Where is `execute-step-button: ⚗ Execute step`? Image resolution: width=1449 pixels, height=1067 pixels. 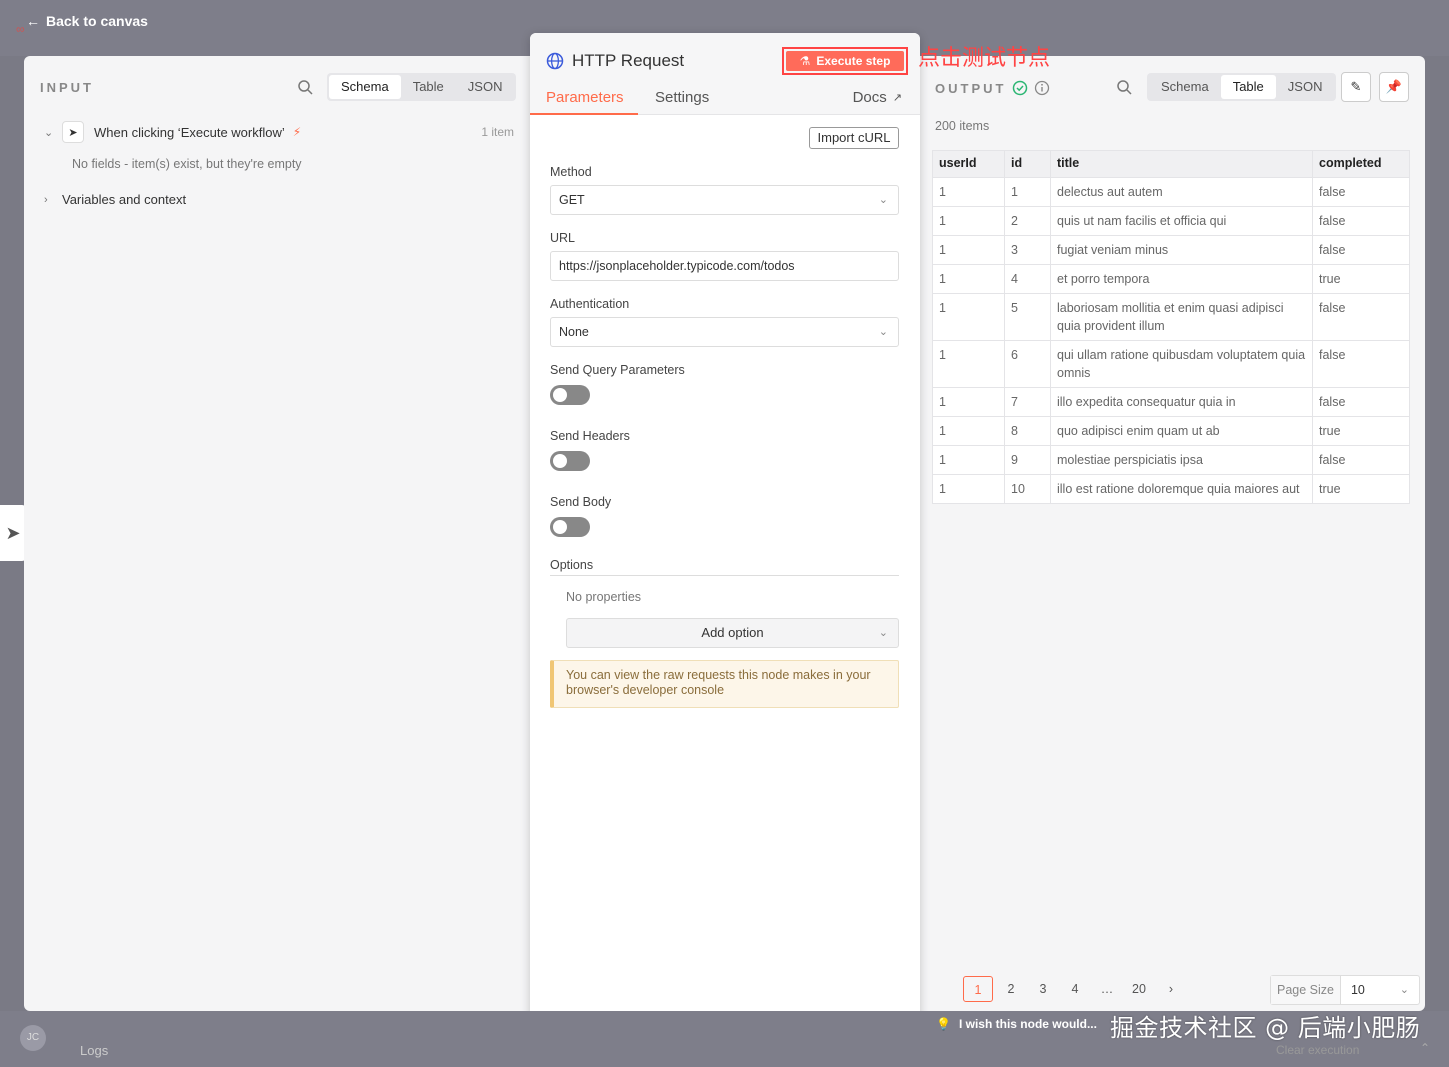
execute-step-button: ⚗ Execute step is located at coordinates (845, 61).